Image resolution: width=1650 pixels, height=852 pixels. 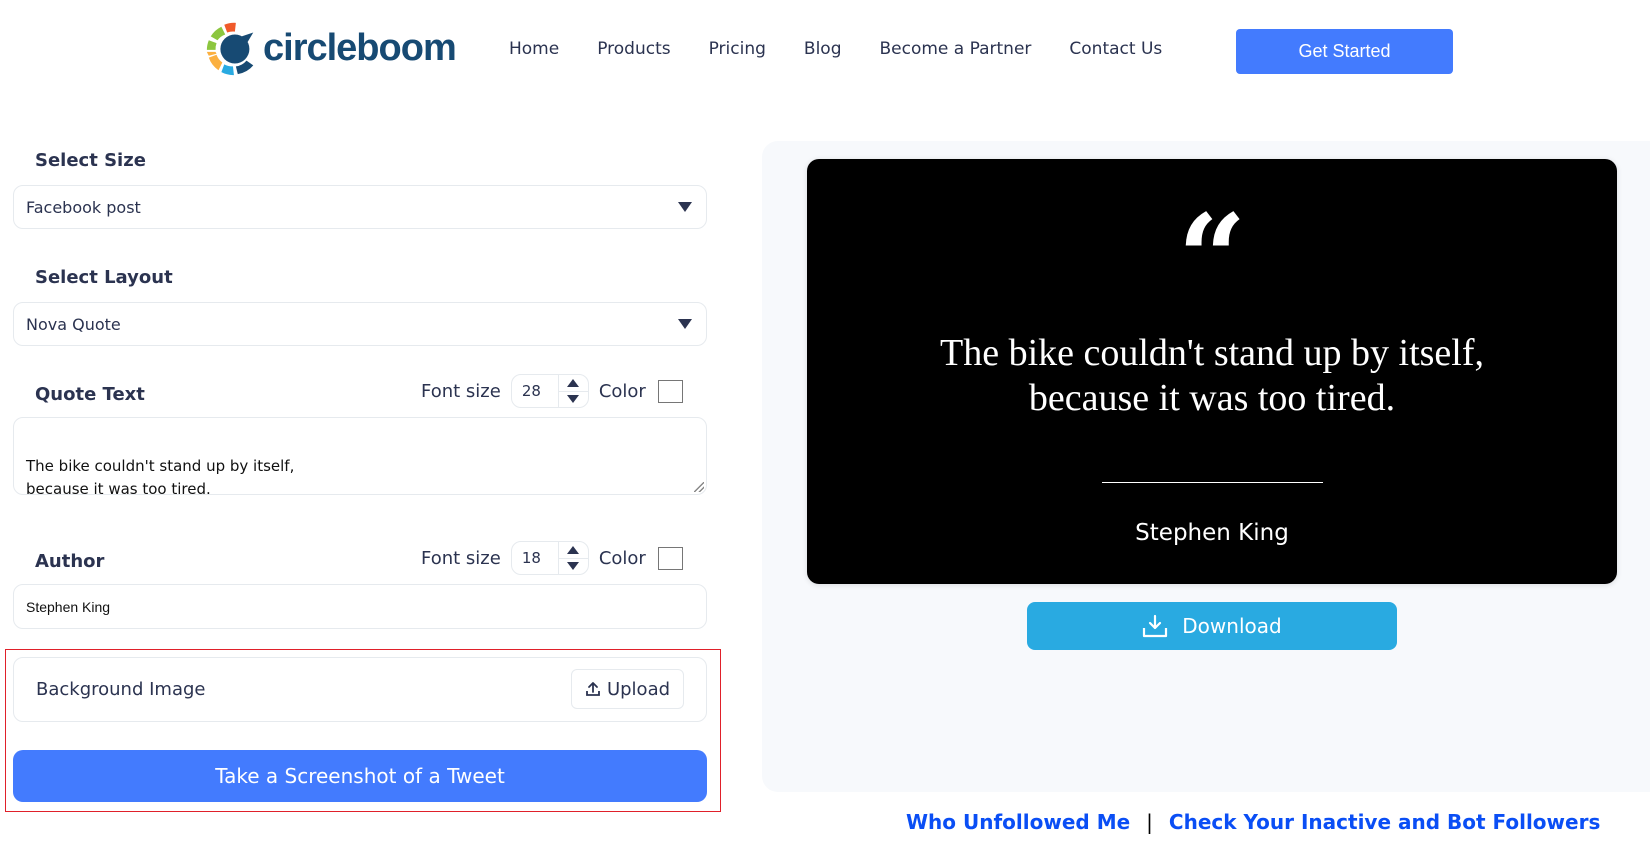 What do you see at coordinates (83, 207) in the screenshot?
I see `size-select-value: Facebook post` at bounding box center [83, 207].